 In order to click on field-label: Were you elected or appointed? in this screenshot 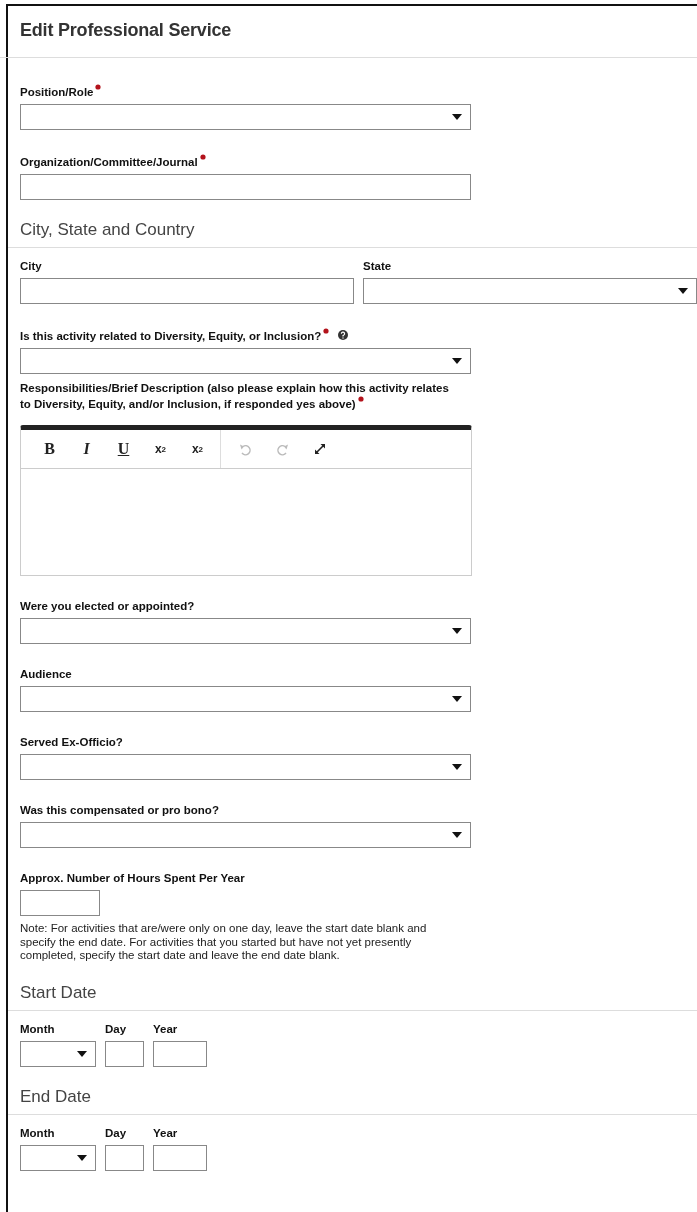, I will do `click(108, 606)`.